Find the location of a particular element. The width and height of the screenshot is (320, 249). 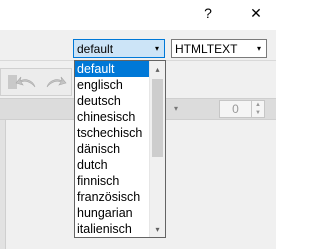

dropdown-item: dänisch is located at coordinates (112, 149).